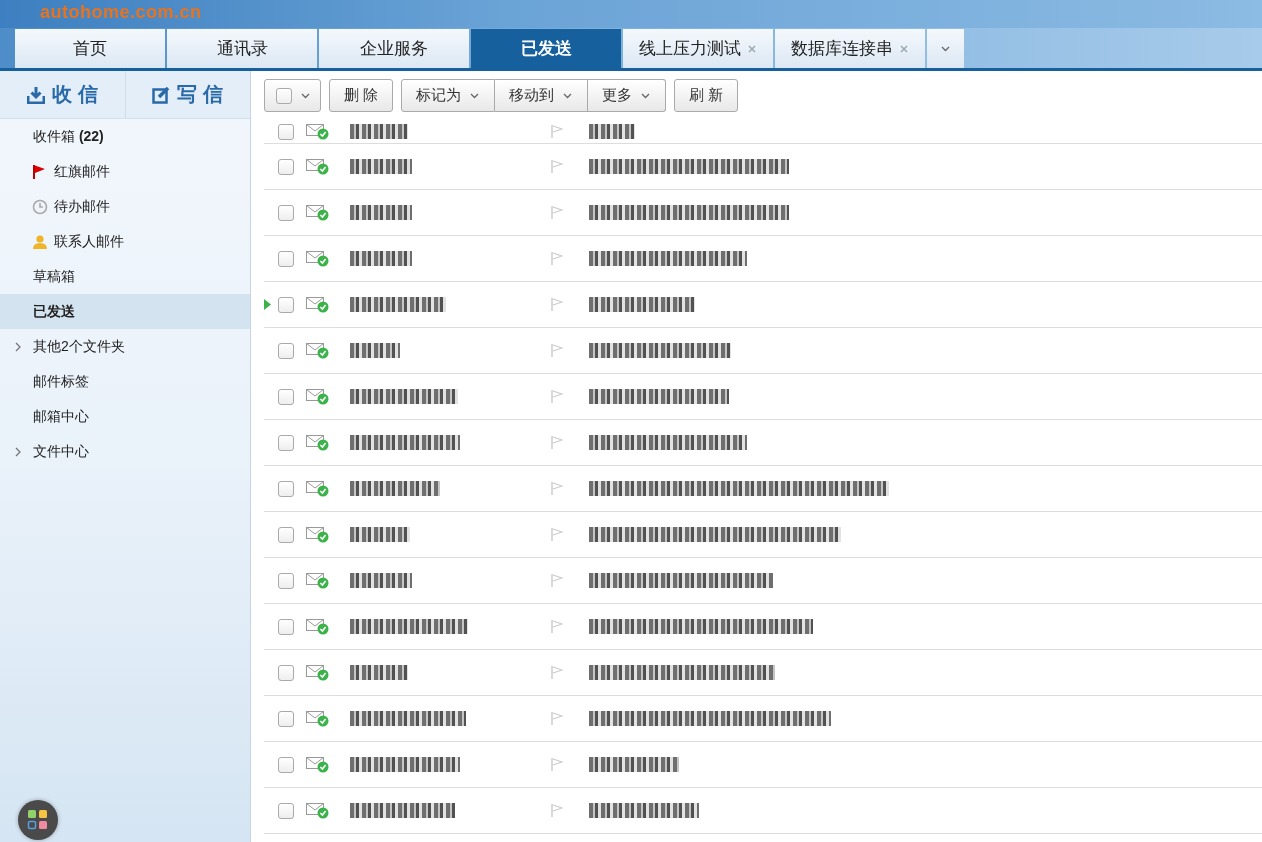 The image size is (1262, 842). What do you see at coordinates (40, 241) in the screenshot?
I see `person-icon` at bounding box center [40, 241].